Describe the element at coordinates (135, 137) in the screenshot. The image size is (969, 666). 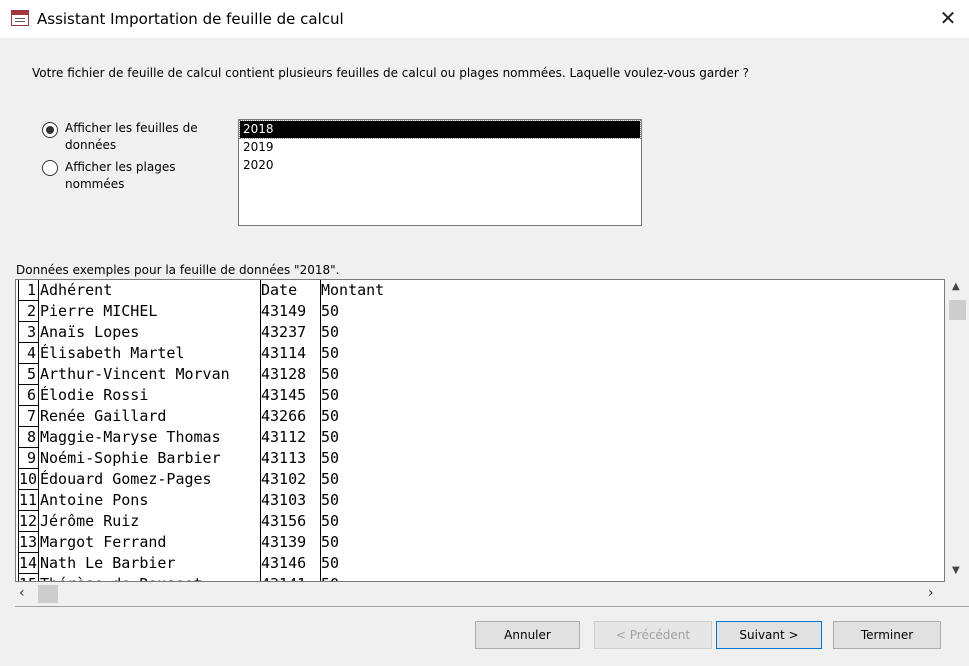
I see `radio-label-worksheets: Afficher les feuilles de données` at that location.